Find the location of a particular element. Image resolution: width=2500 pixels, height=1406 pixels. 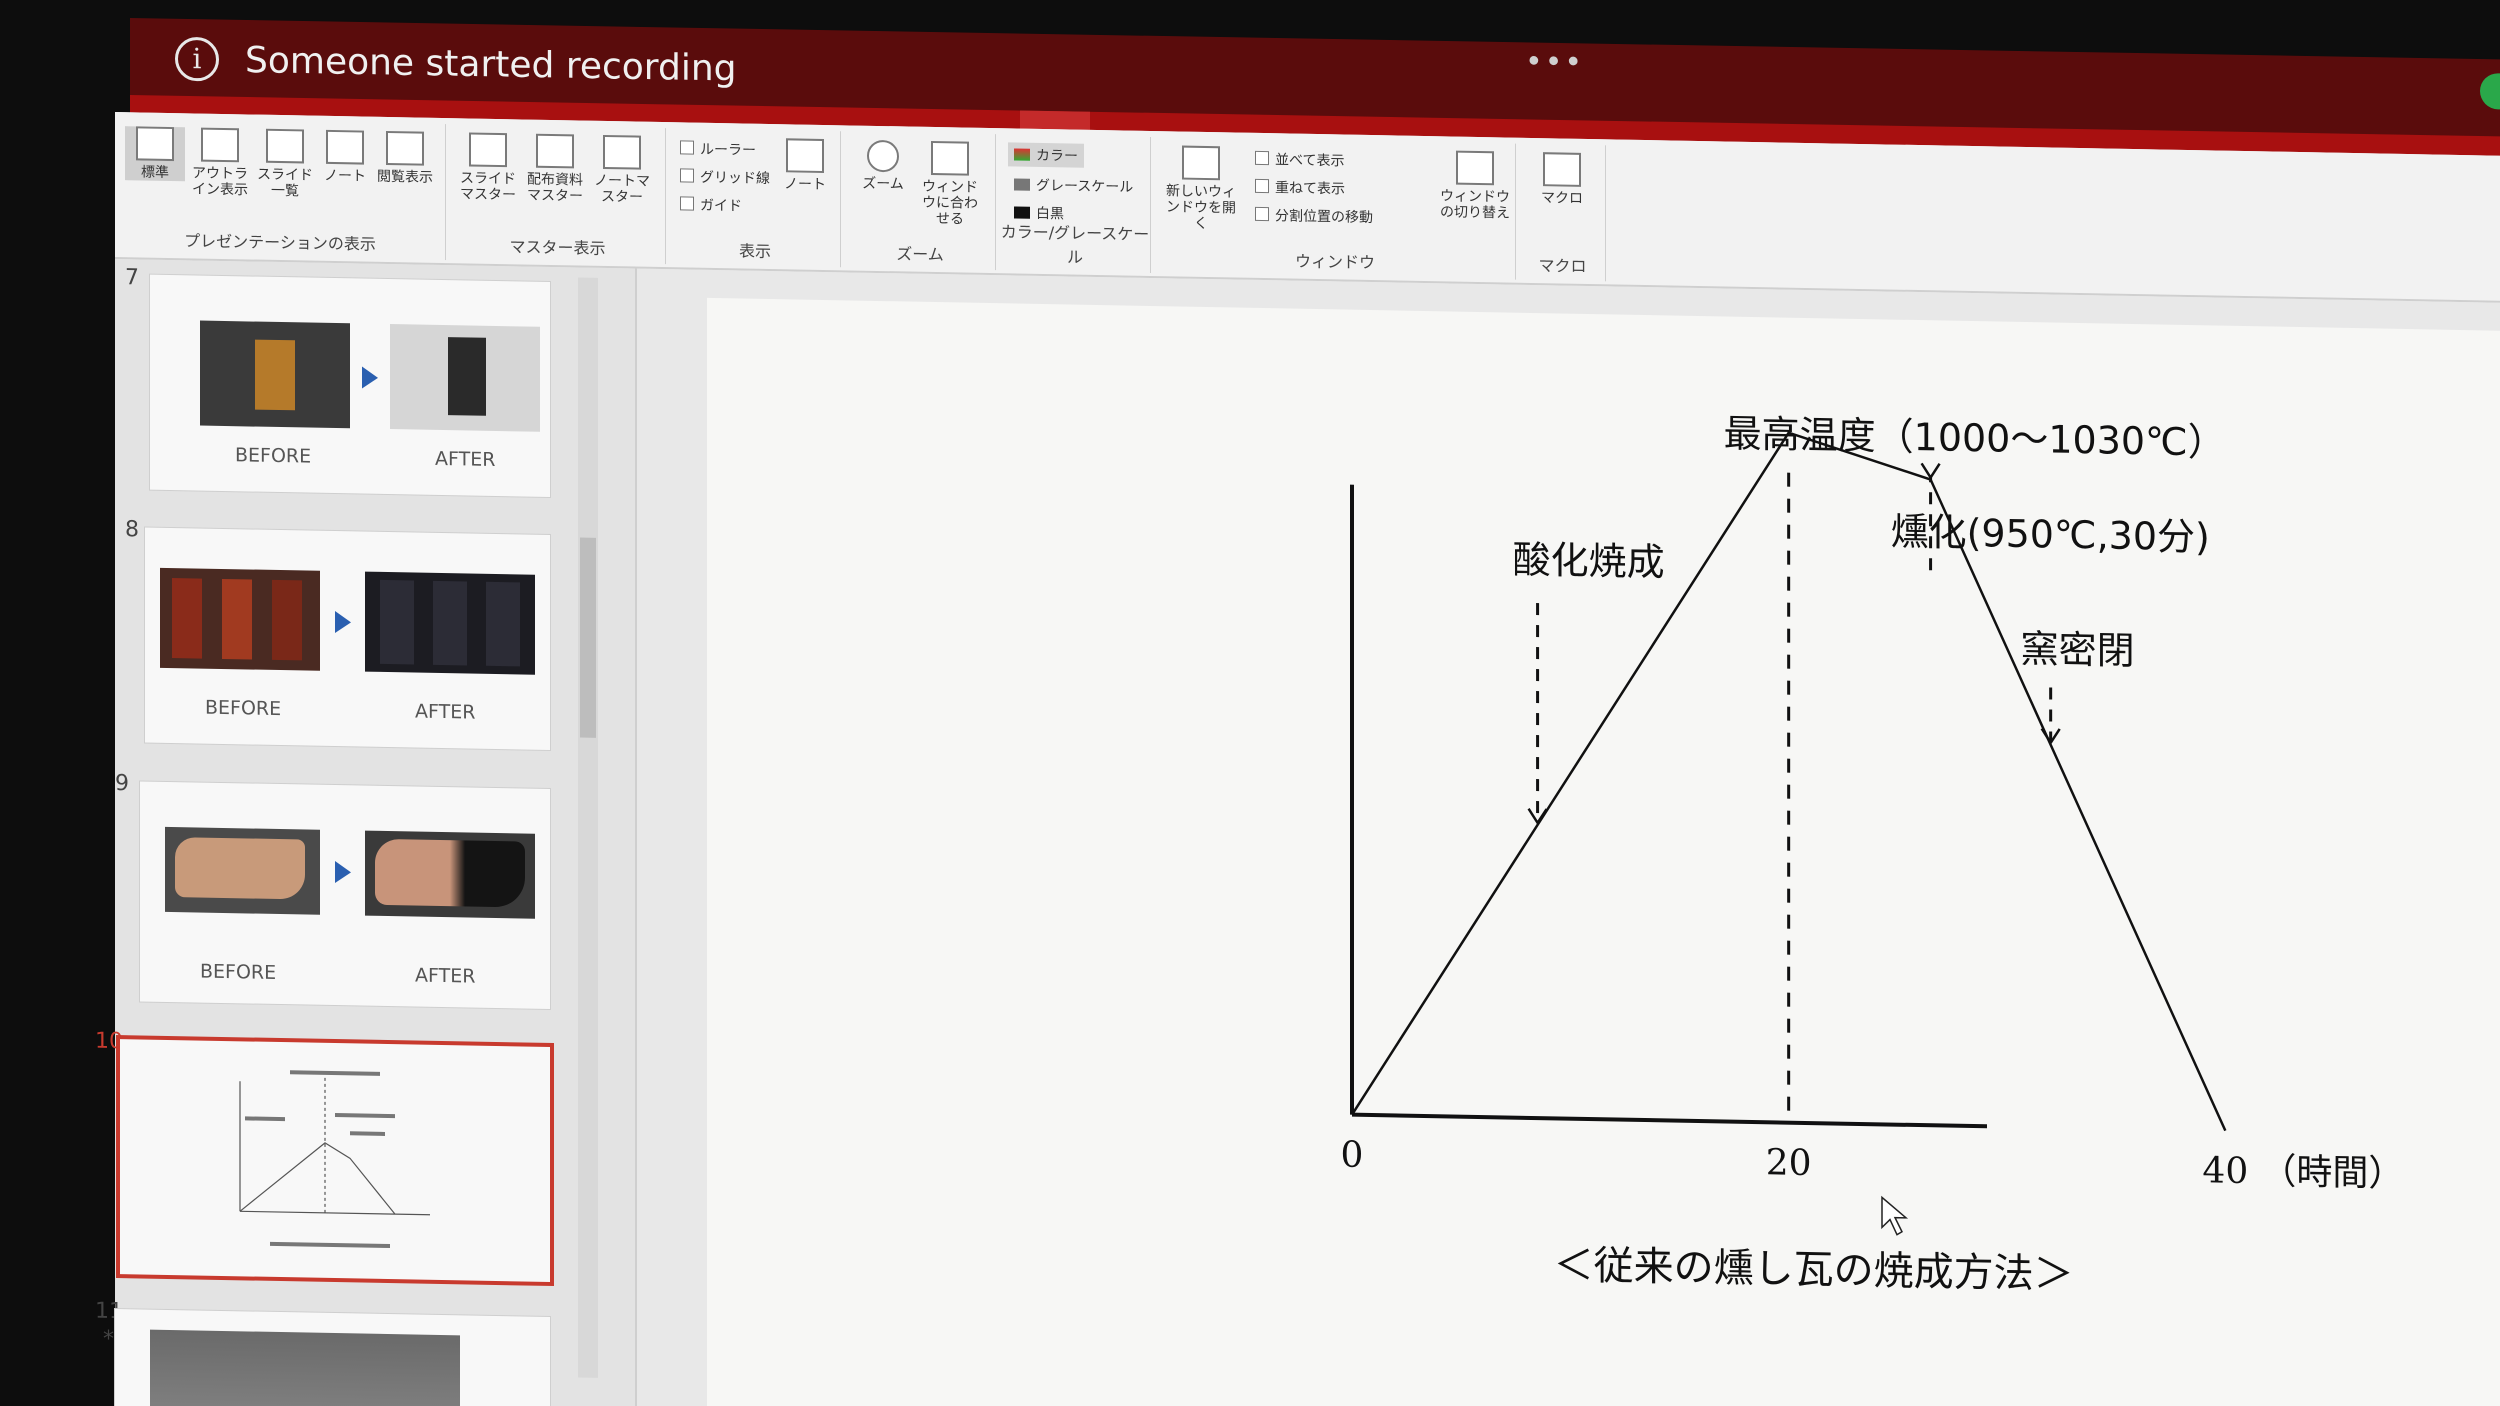

slide-number: 8 is located at coordinates (132, 530).